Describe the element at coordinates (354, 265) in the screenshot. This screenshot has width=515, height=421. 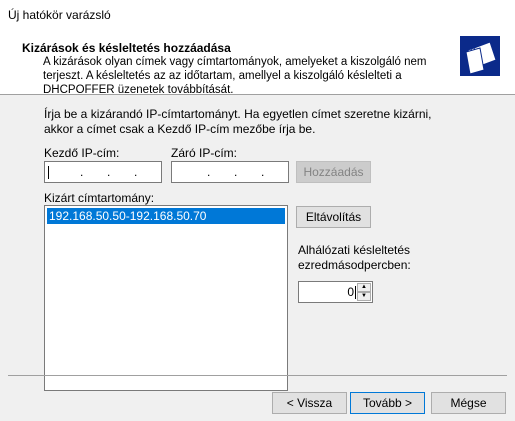
I see `subnet-delay-label-line2: ezredmásodpercben:` at that location.